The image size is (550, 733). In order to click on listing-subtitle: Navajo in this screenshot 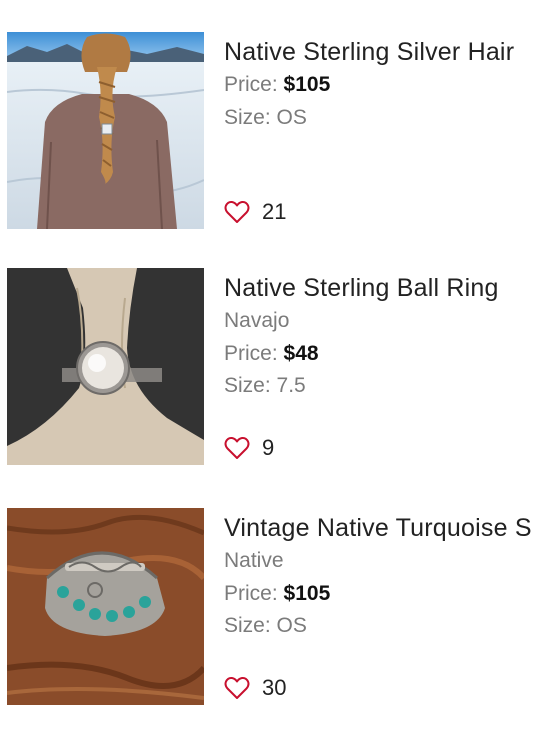, I will do `click(257, 320)`.